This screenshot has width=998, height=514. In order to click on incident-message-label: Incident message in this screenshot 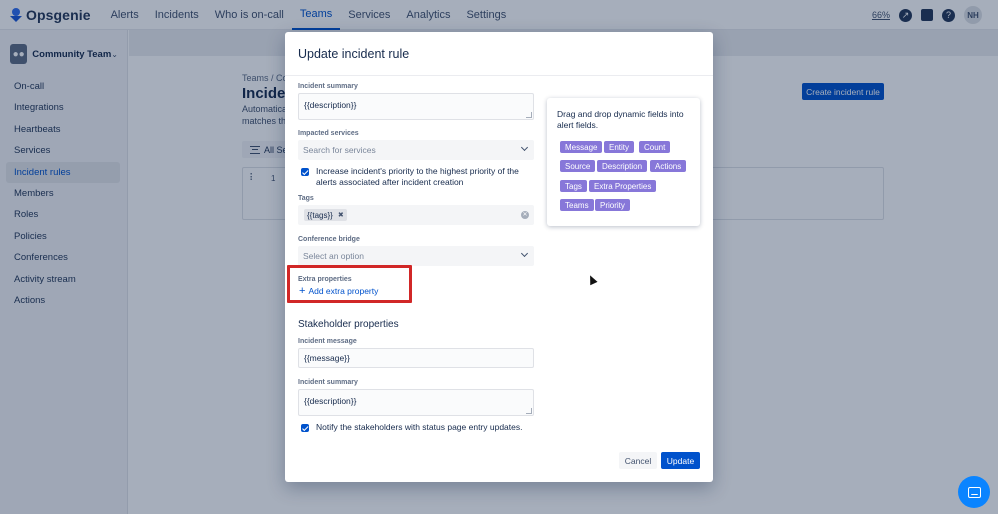, I will do `click(327, 341)`.